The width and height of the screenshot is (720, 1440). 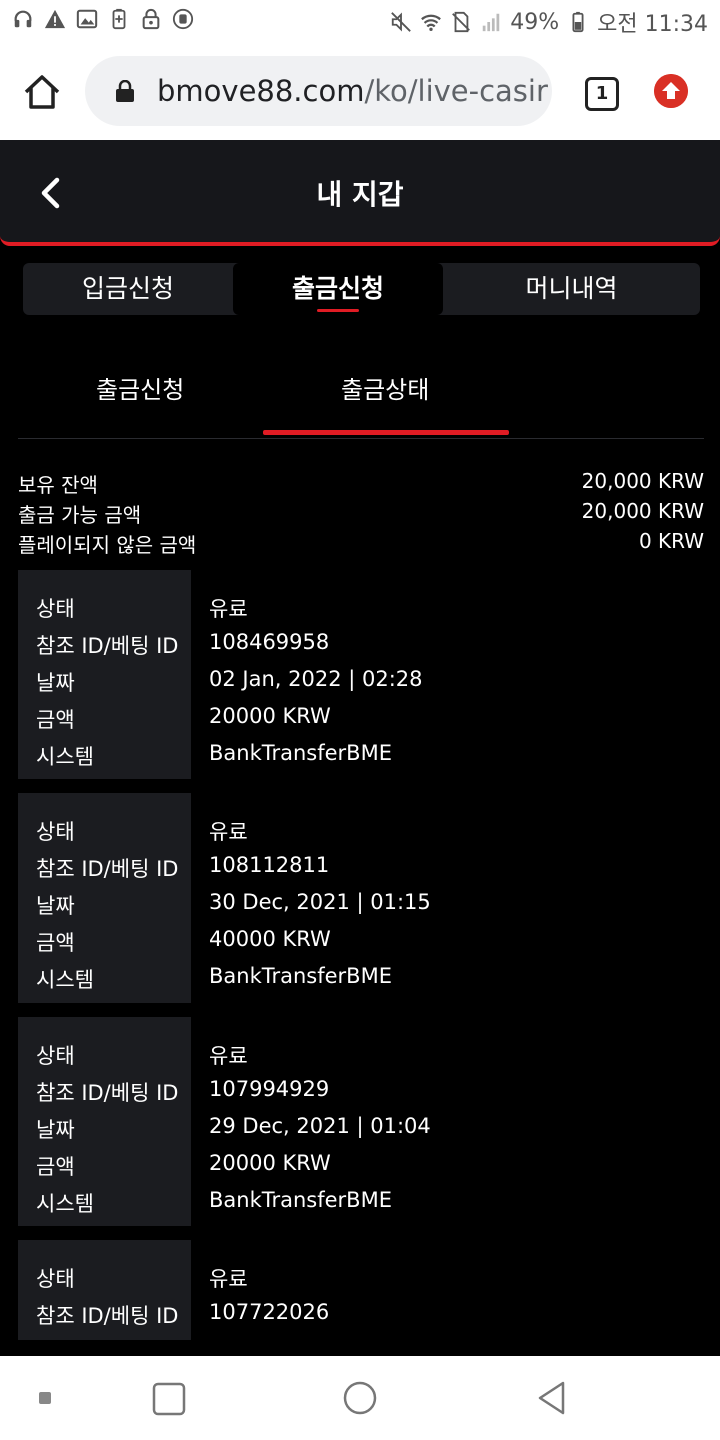 I want to click on date-value: 30 Dec, 2021 | 01:15, so click(x=320, y=902).